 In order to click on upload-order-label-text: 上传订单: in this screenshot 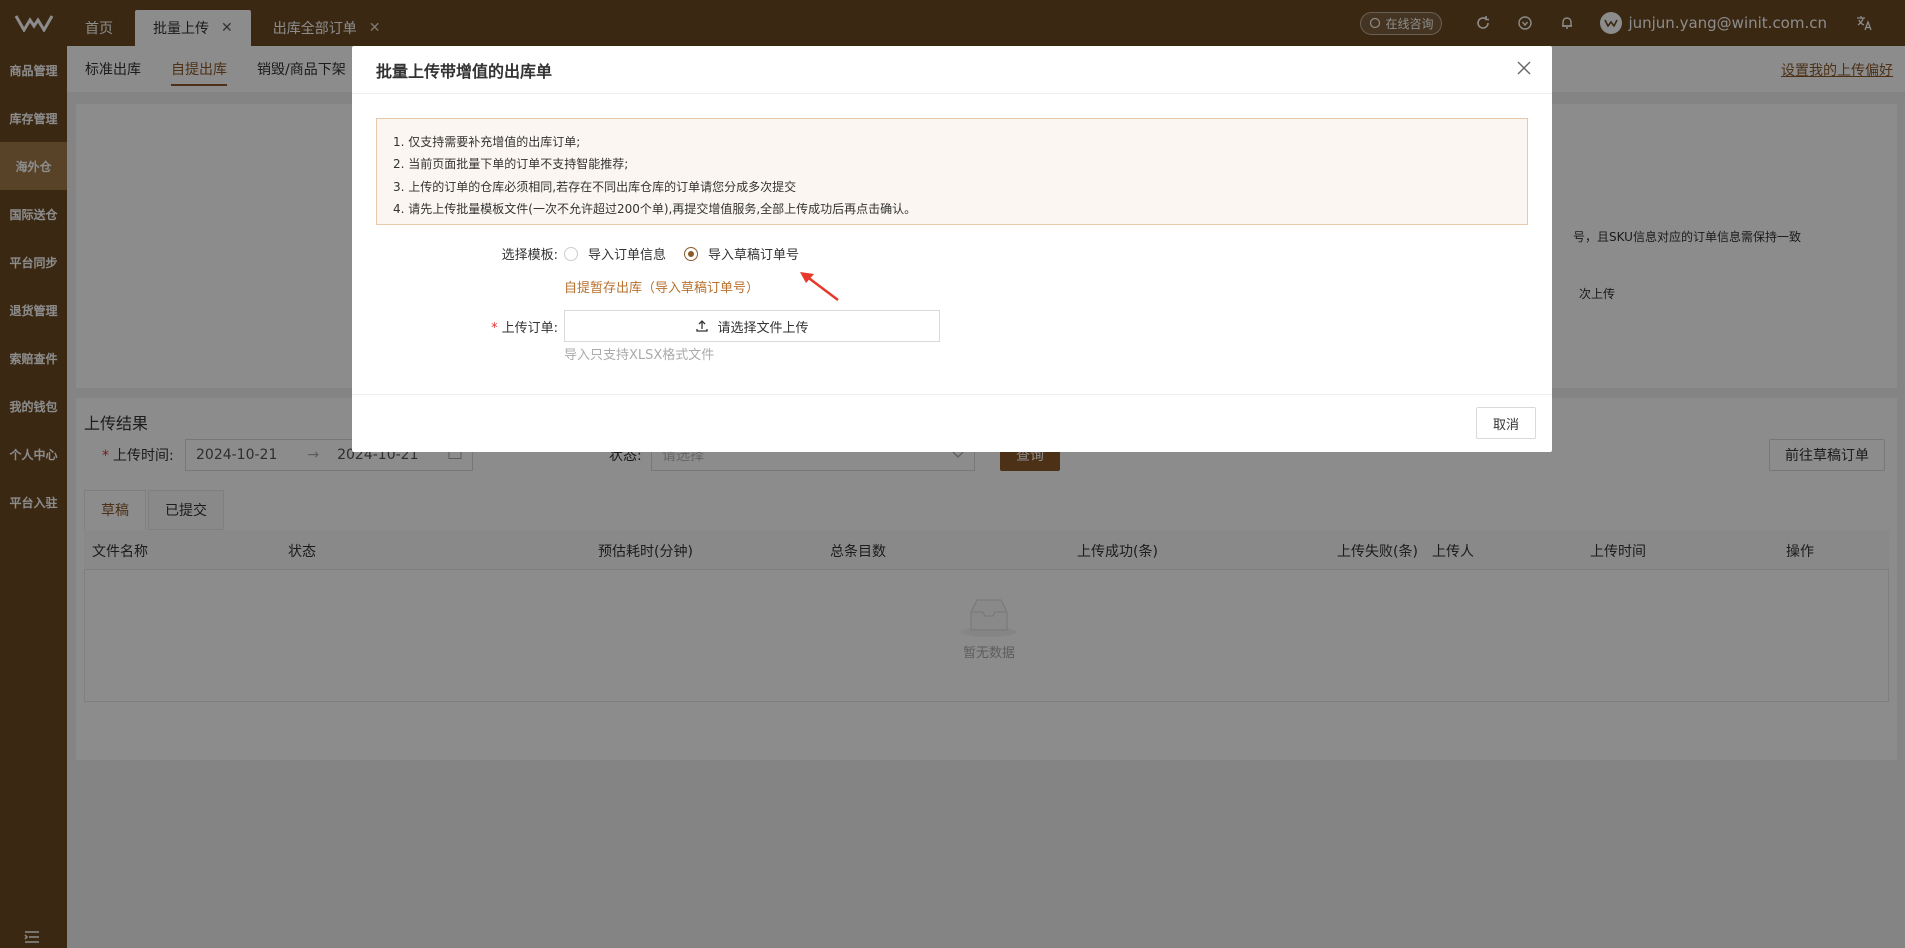, I will do `click(529, 328)`.